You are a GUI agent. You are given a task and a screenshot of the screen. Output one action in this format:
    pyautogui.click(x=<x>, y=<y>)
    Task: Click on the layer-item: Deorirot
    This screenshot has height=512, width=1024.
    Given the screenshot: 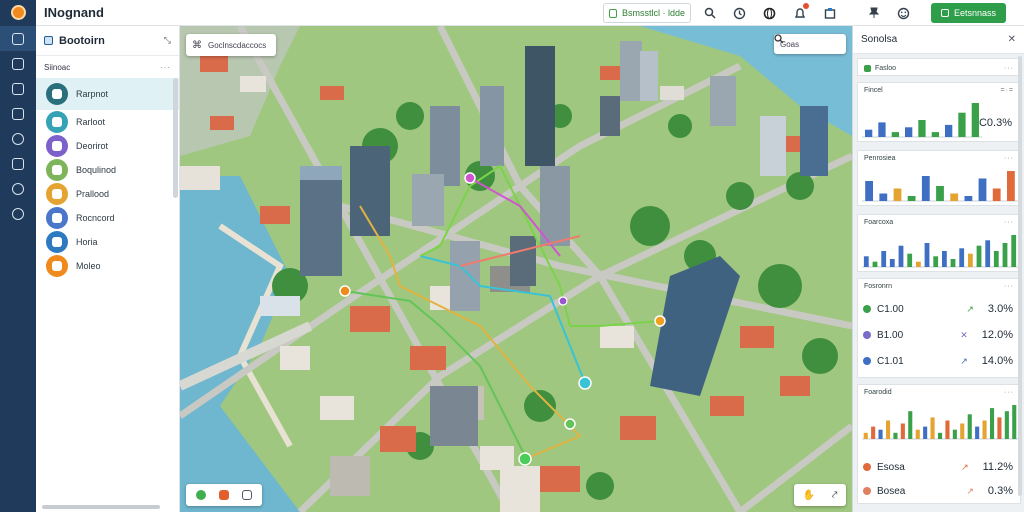 What is the action you would take?
    pyautogui.click(x=107, y=146)
    